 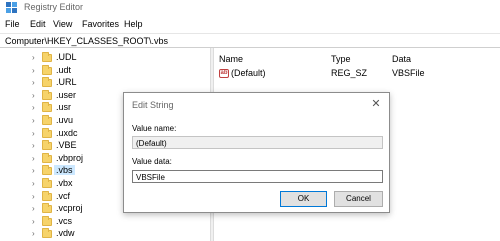 What do you see at coordinates (154, 128) in the screenshot?
I see `value-name-label: Value name:` at bounding box center [154, 128].